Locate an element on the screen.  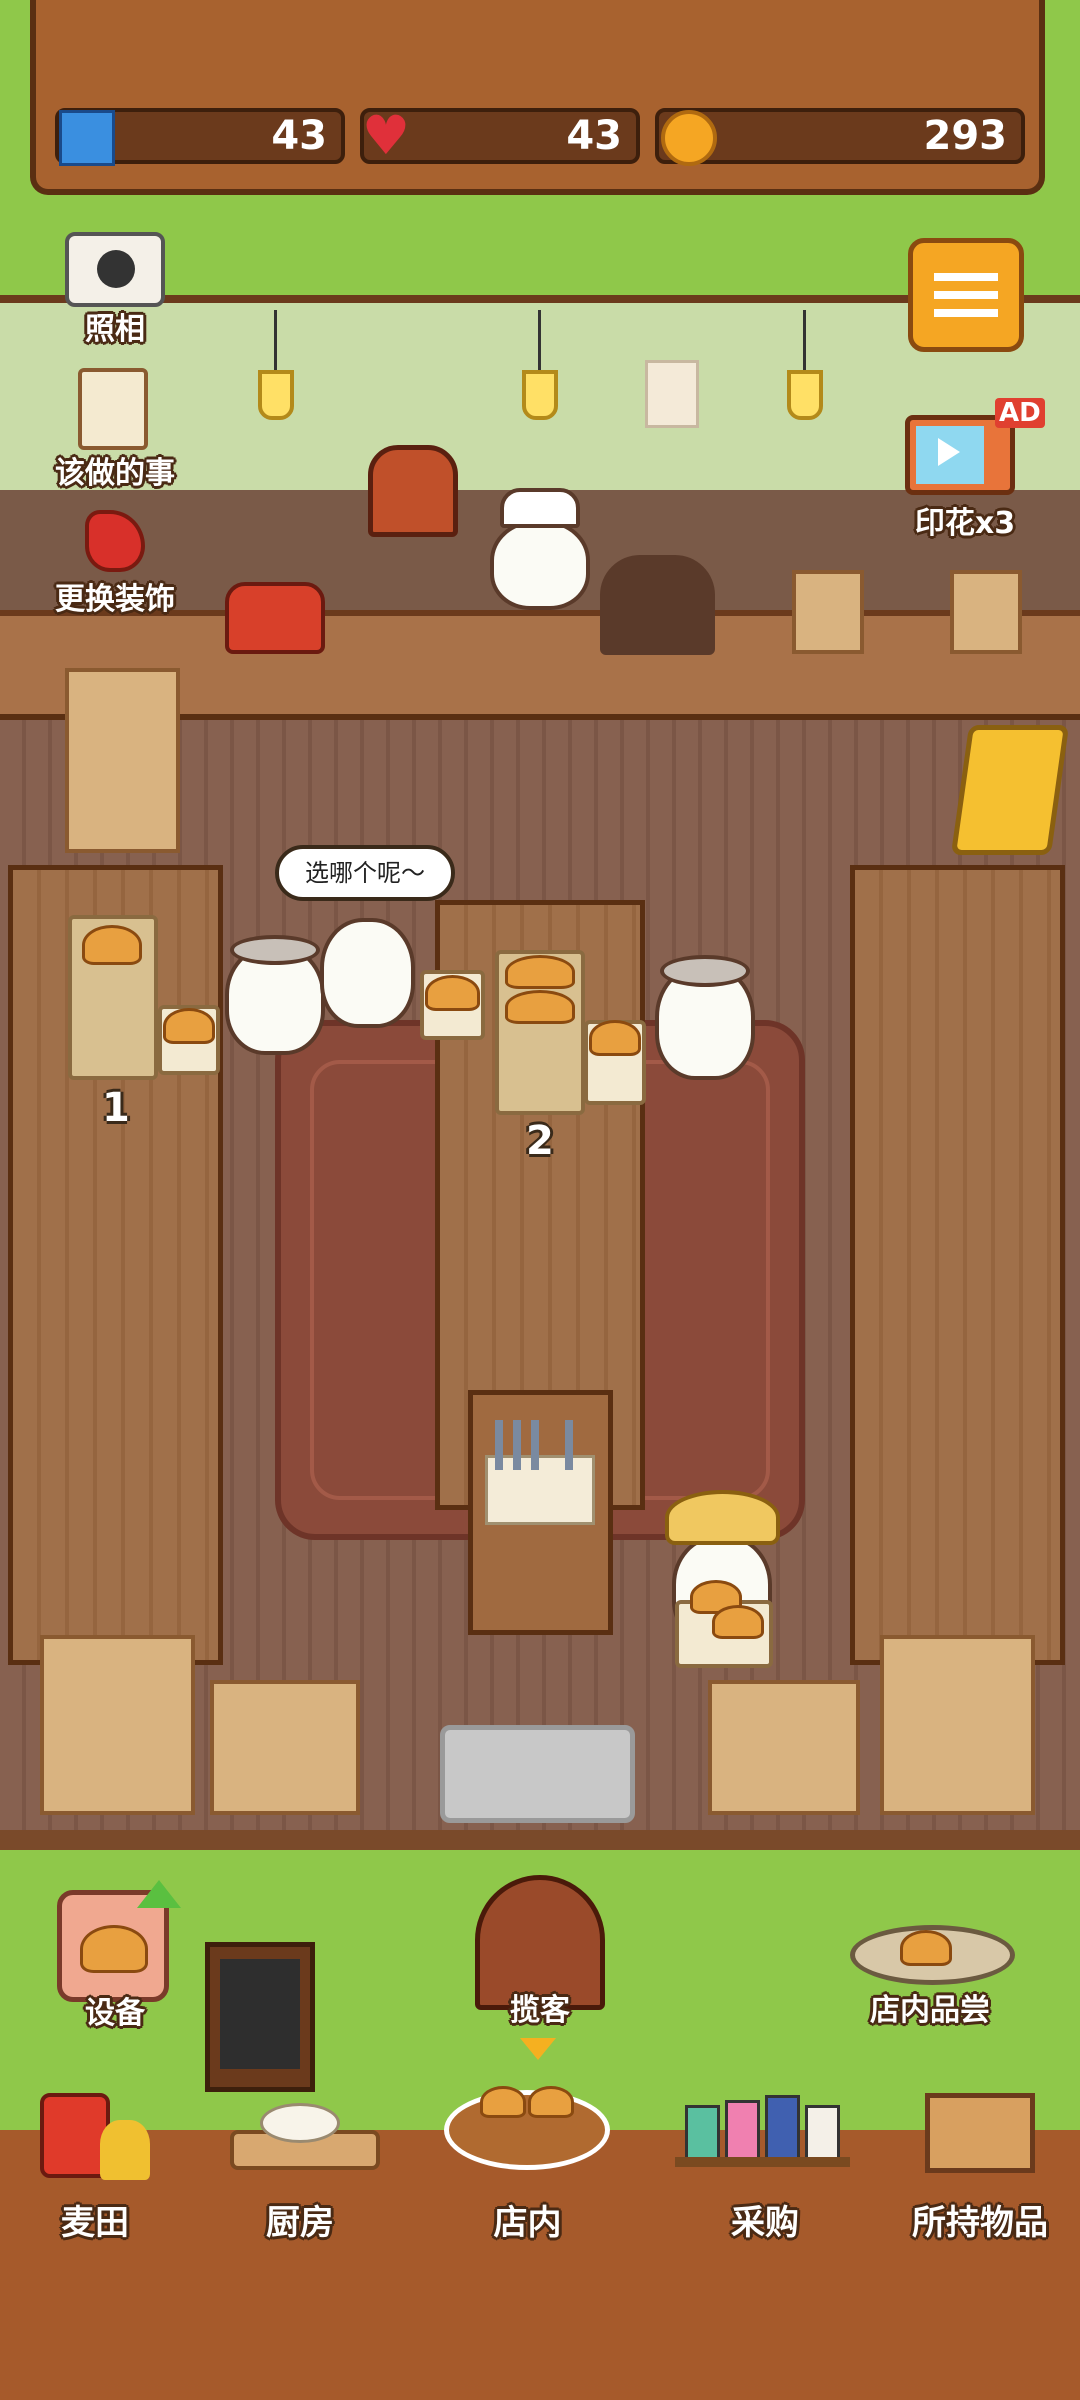
in-store-tasting-button: 店内品尝 is located at coordinates (930, 1956).